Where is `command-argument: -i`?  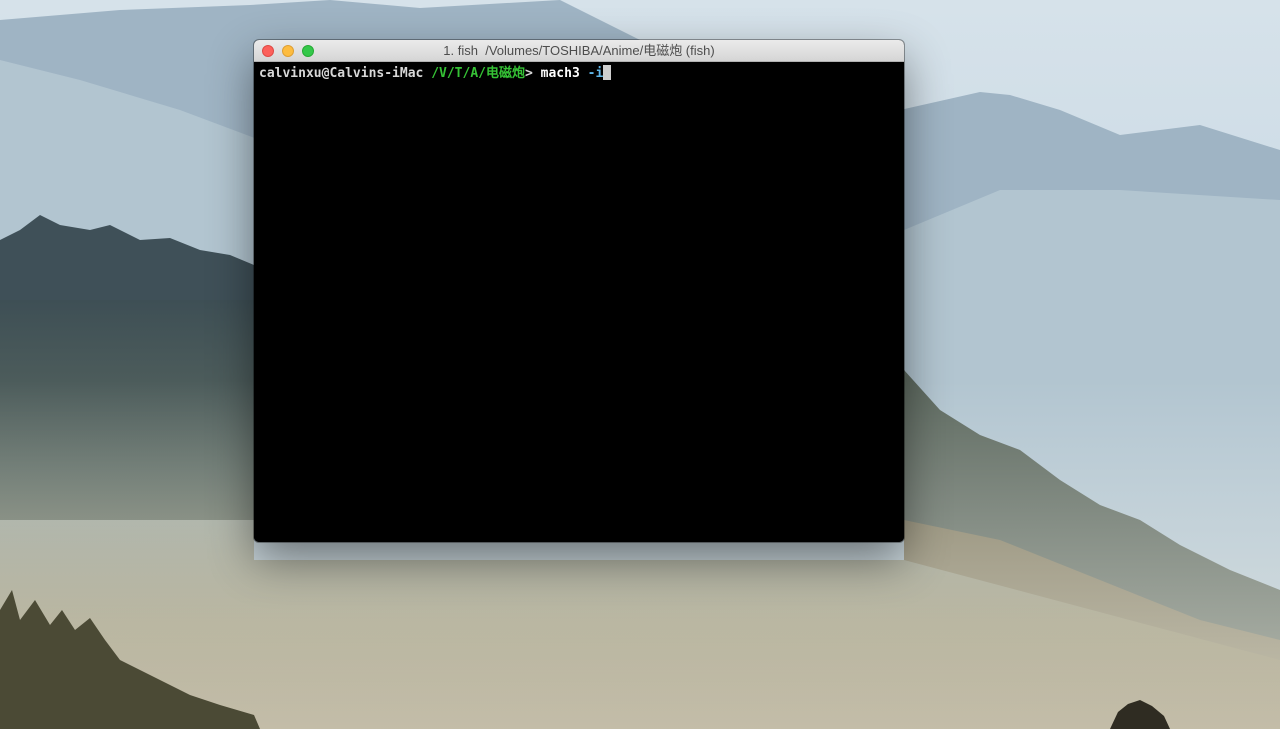 command-argument: -i is located at coordinates (595, 73).